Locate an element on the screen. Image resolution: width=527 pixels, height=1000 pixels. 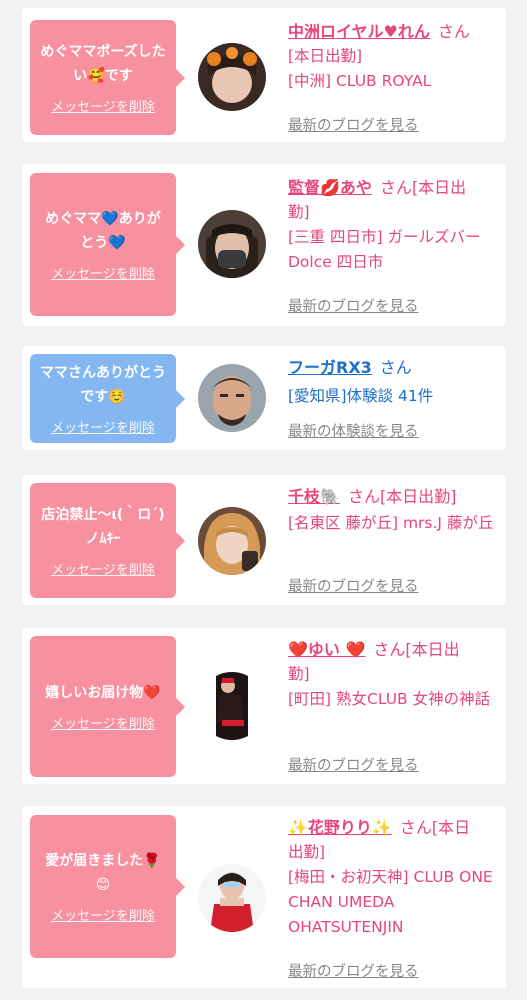
review-link: 最新の体験談を見る is located at coordinates (353, 430).